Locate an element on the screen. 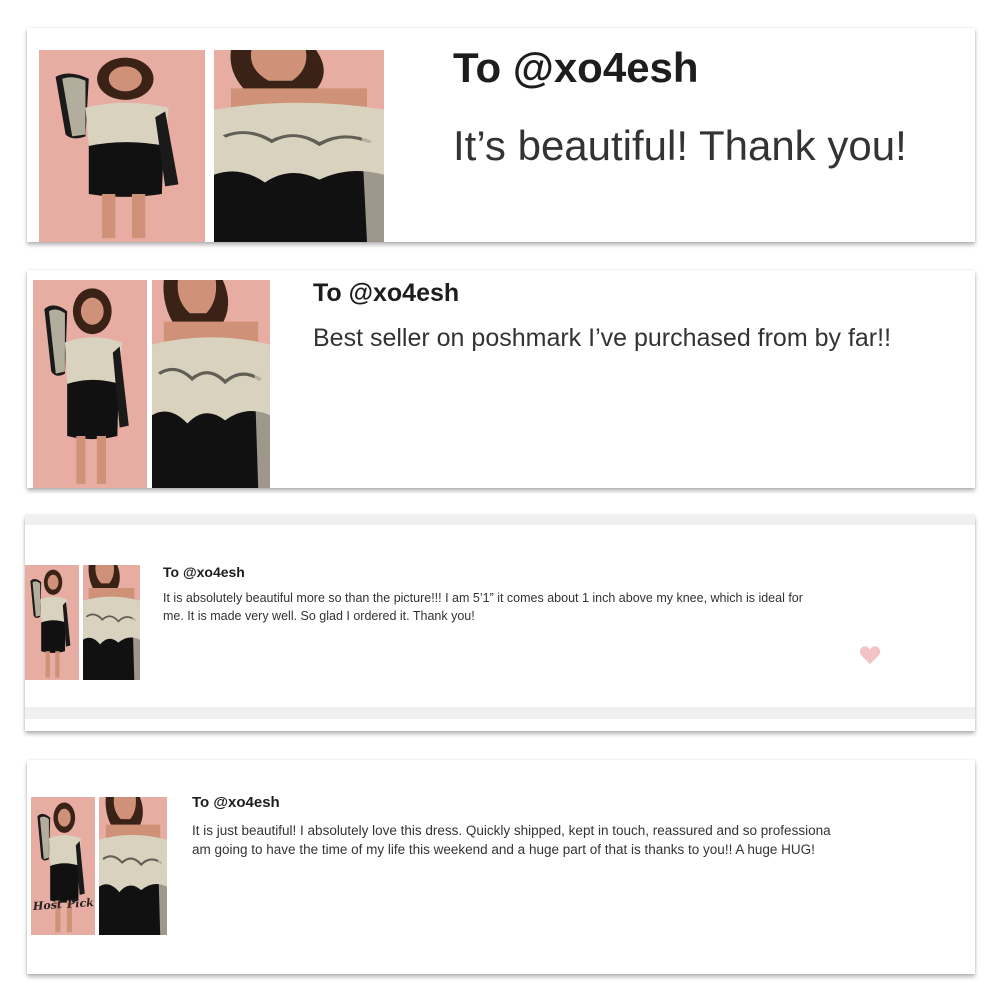  host-pick-badge: Host is located at coordinates (47, 905).